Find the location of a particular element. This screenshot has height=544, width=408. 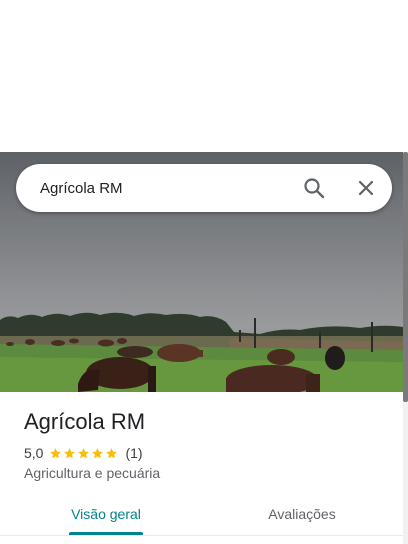

tab-reviews: Avaliações is located at coordinates (302, 516).